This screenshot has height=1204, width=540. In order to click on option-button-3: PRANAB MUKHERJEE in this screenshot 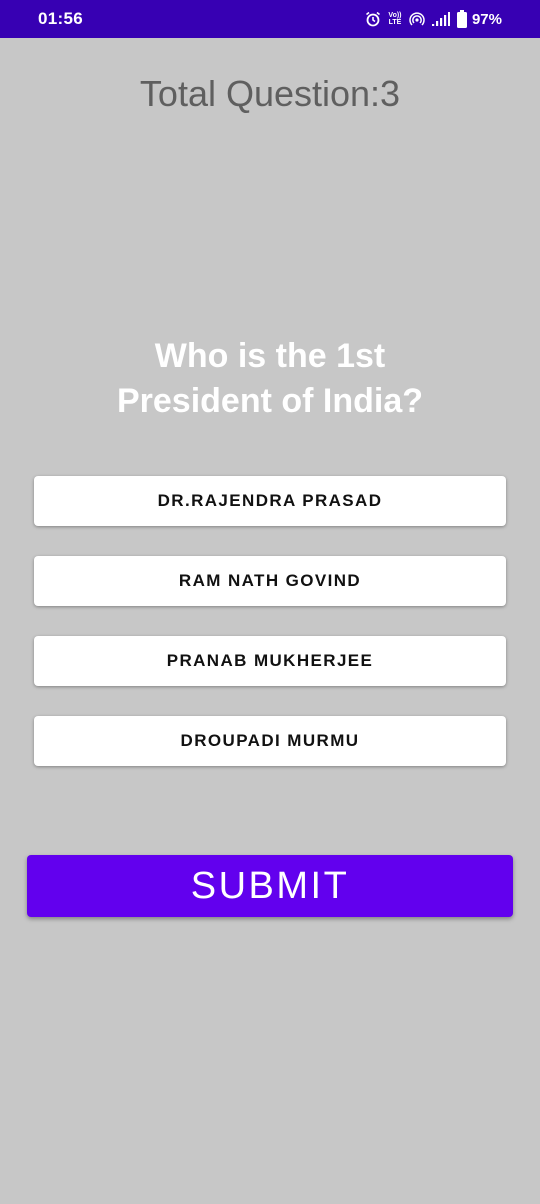, I will do `click(270, 661)`.